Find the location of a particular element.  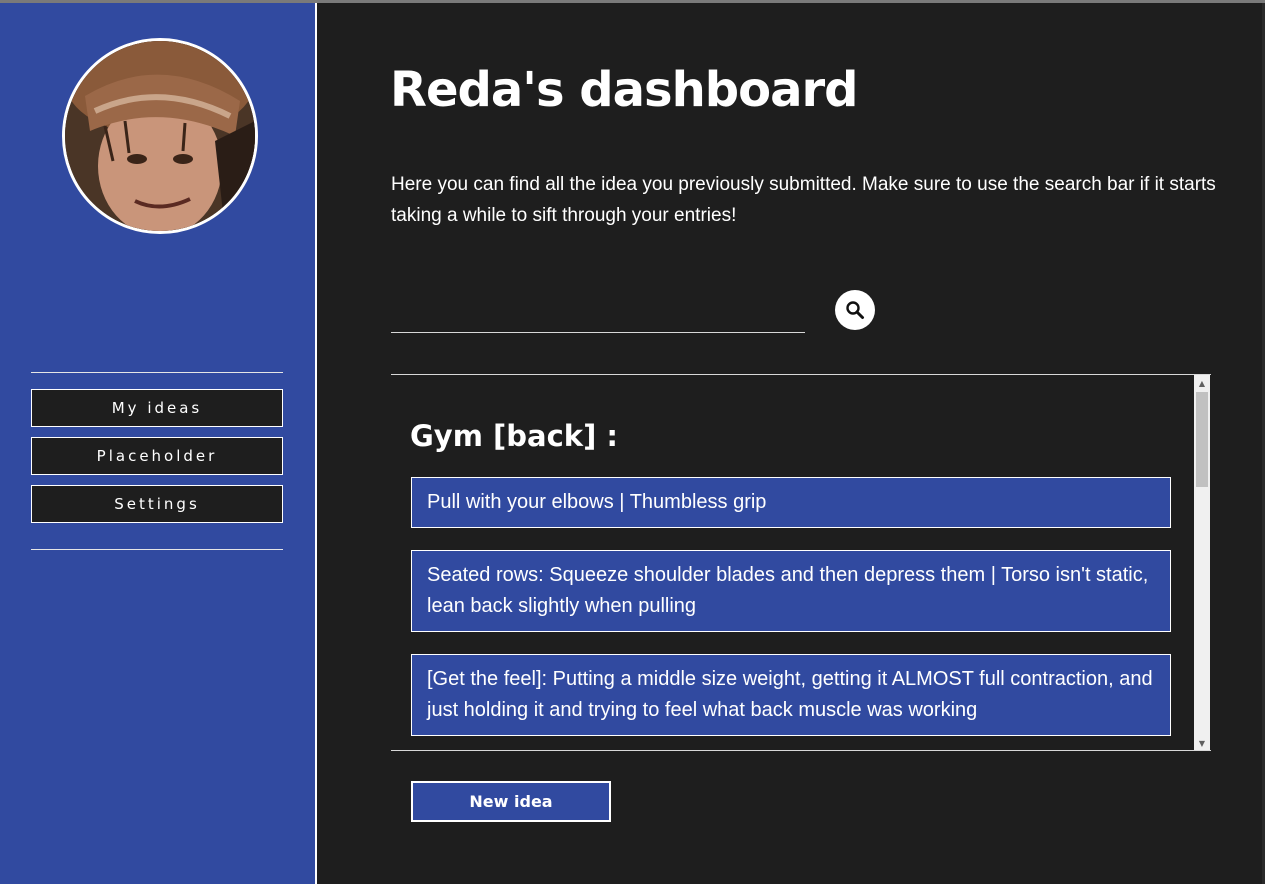

nav-item-my-ideas: My ideas is located at coordinates (157, 408).